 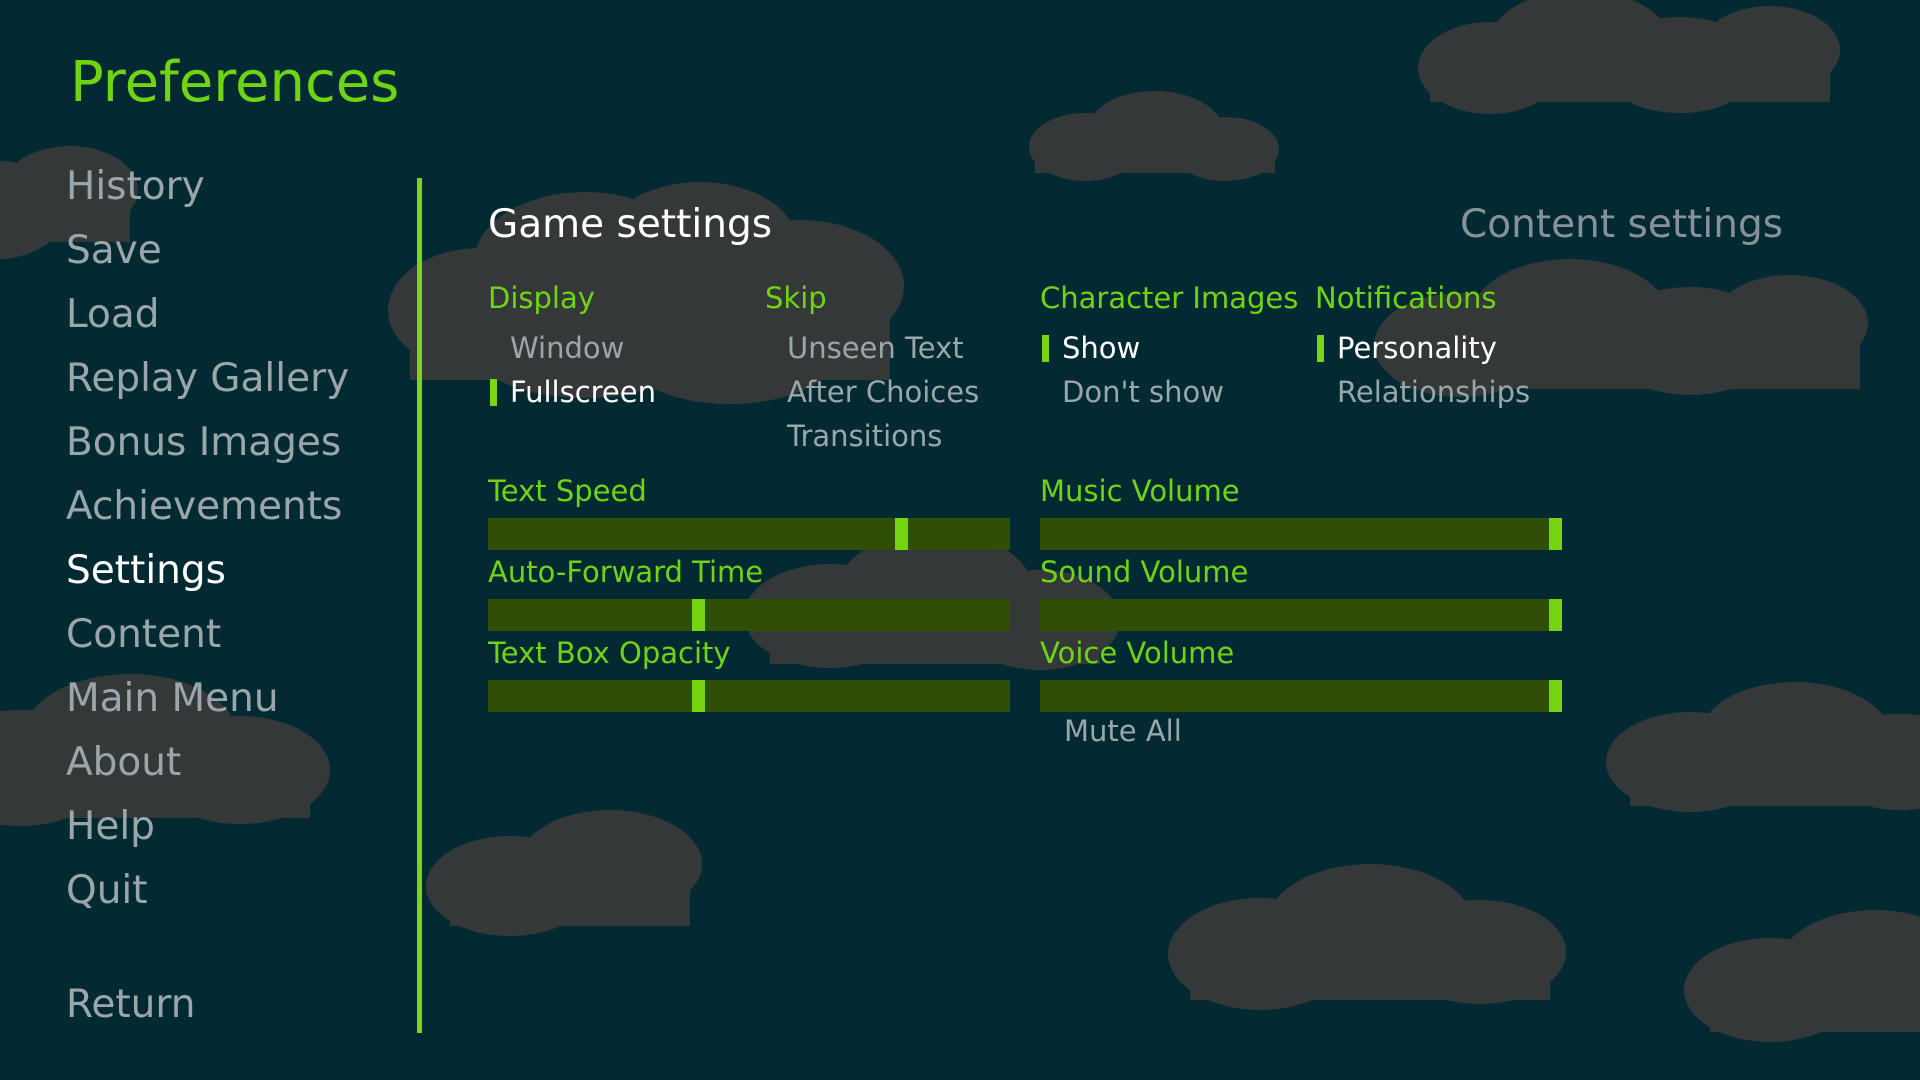 What do you see at coordinates (1301, 675) in the screenshot?
I see `slider-voice-volume: Voice Volume` at bounding box center [1301, 675].